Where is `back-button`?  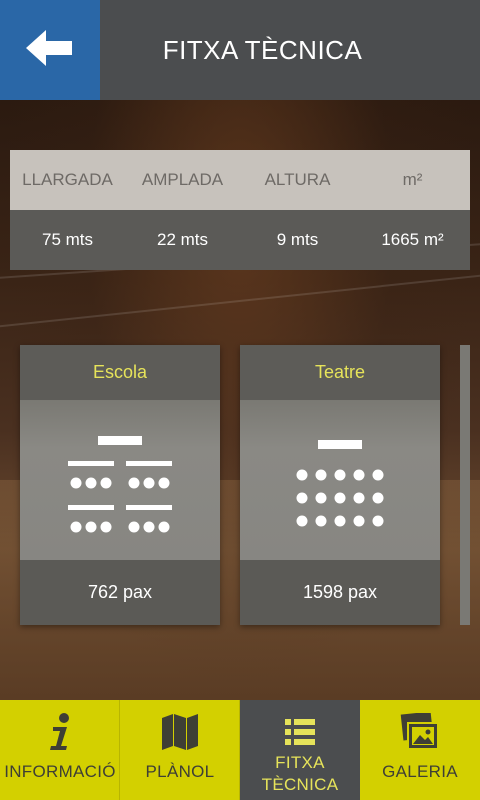
back-button is located at coordinates (50, 50).